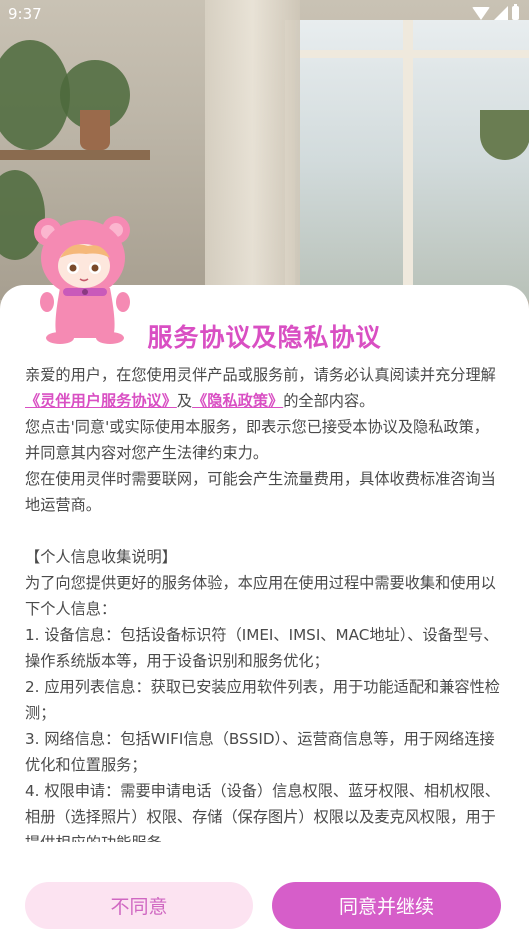  What do you see at coordinates (260, 375) in the screenshot?
I see `intro-prefix: 亲爱的用户，在您使用灵伴产品或服务前，请务必认真阅读并充分理解` at bounding box center [260, 375].